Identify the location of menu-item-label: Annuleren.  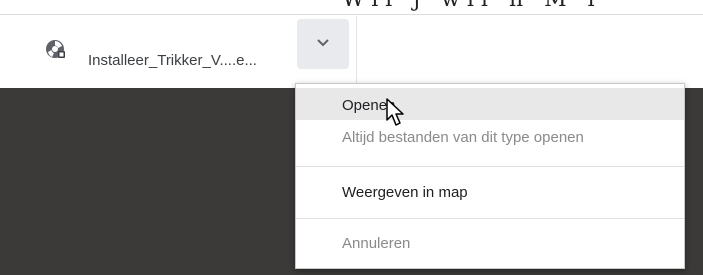
(376, 243).